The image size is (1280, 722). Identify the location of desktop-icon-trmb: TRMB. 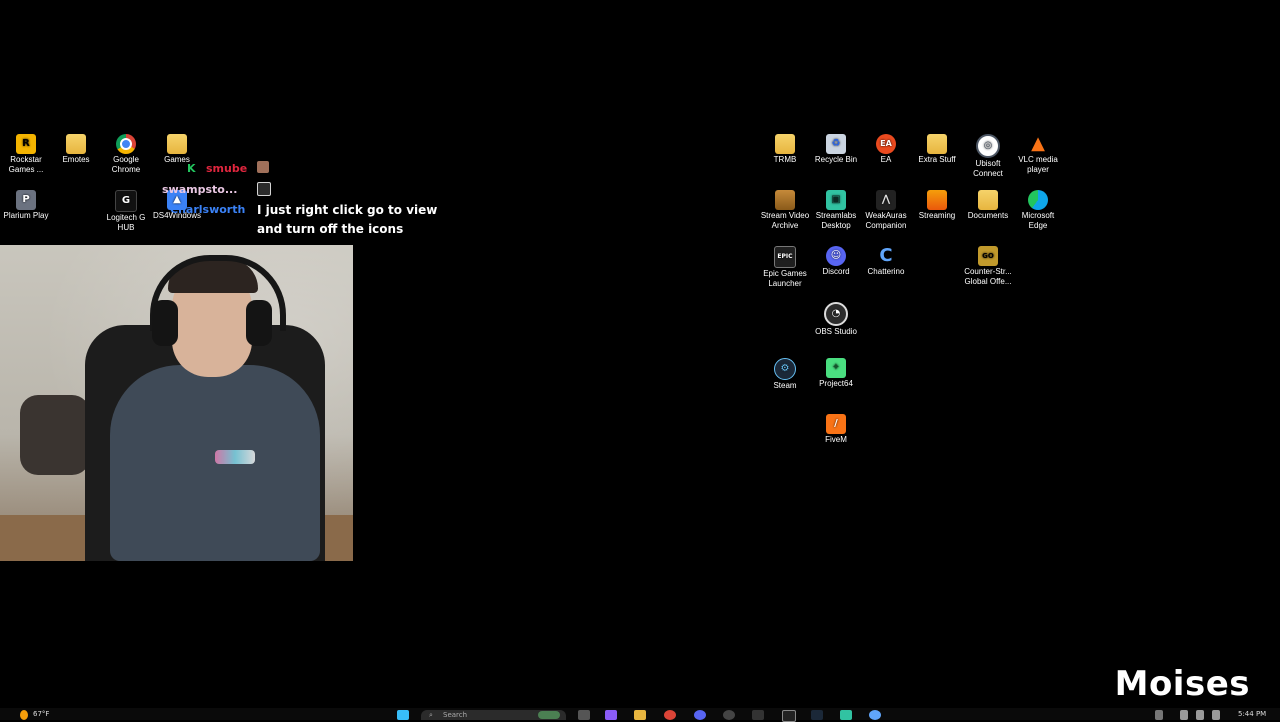
(785, 149).